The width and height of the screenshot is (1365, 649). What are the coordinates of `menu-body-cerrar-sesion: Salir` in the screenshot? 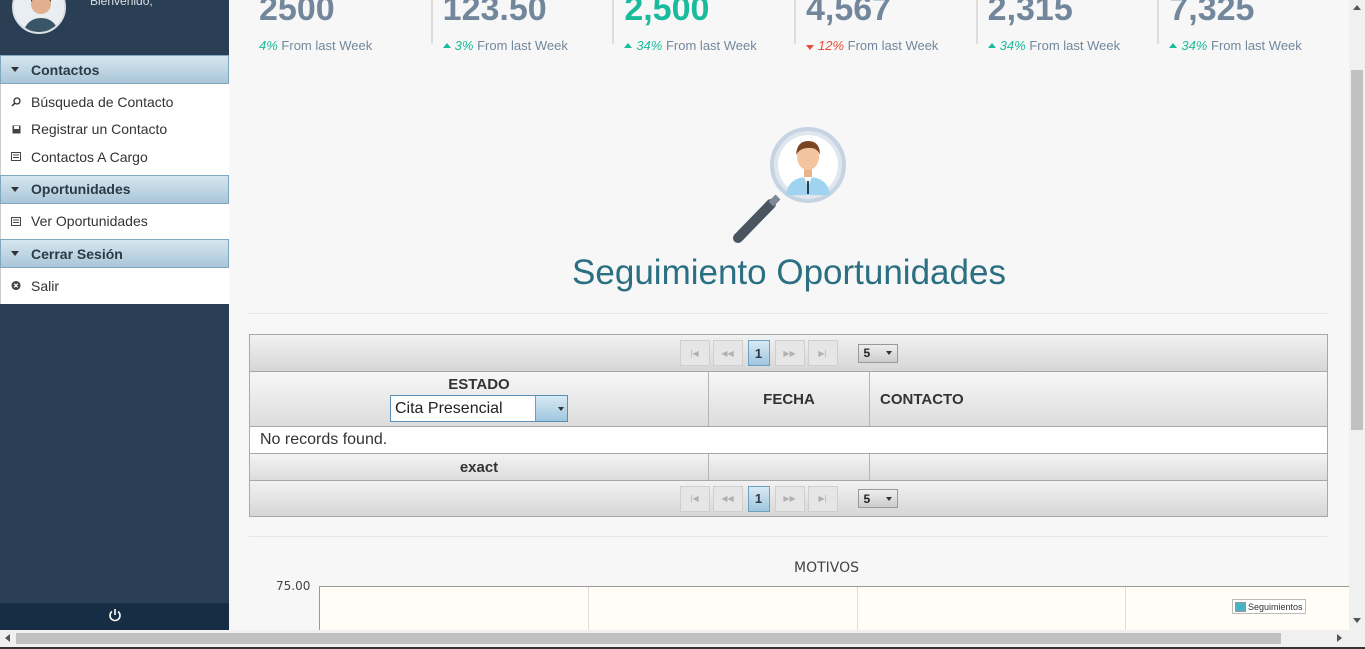 It's located at (114, 286).